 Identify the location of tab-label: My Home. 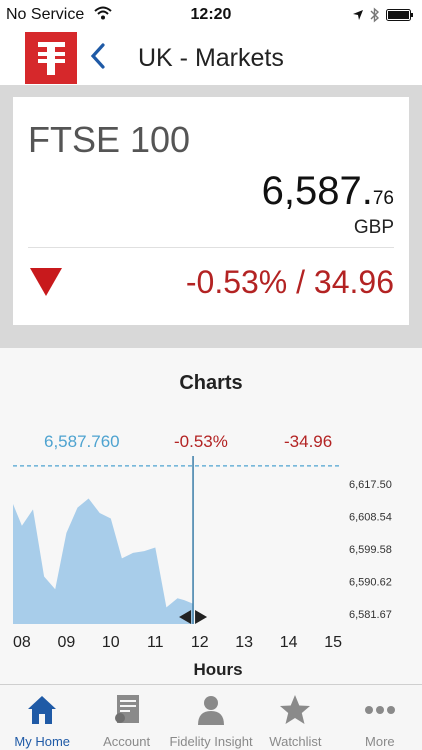
(42, 741).